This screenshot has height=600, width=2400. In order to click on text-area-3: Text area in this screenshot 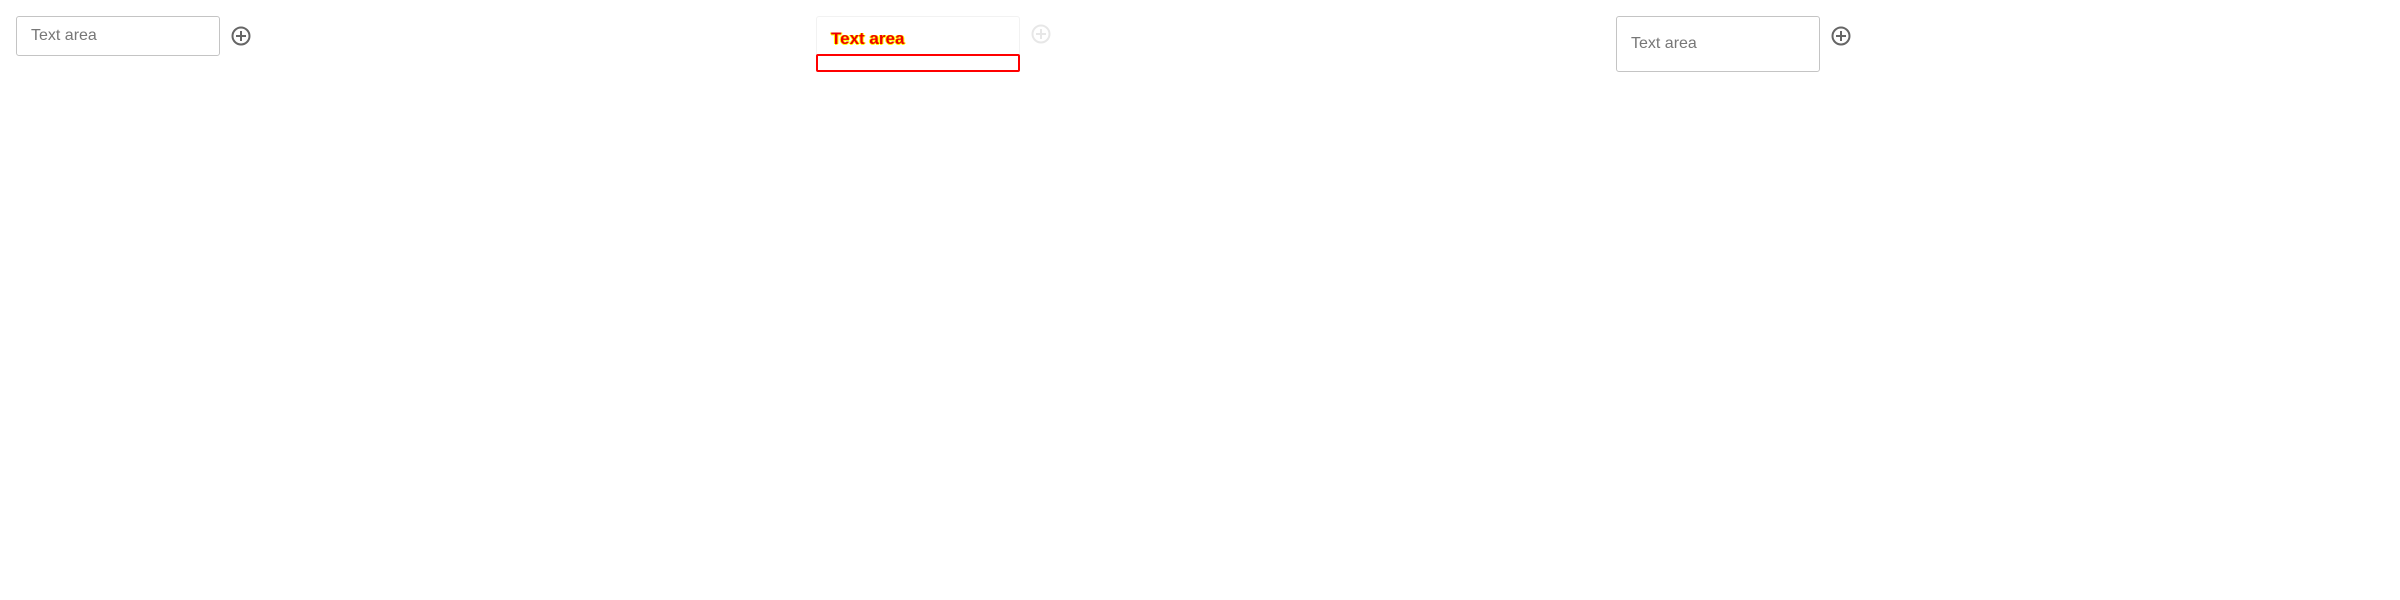, I will do `click(1718, 44)`.